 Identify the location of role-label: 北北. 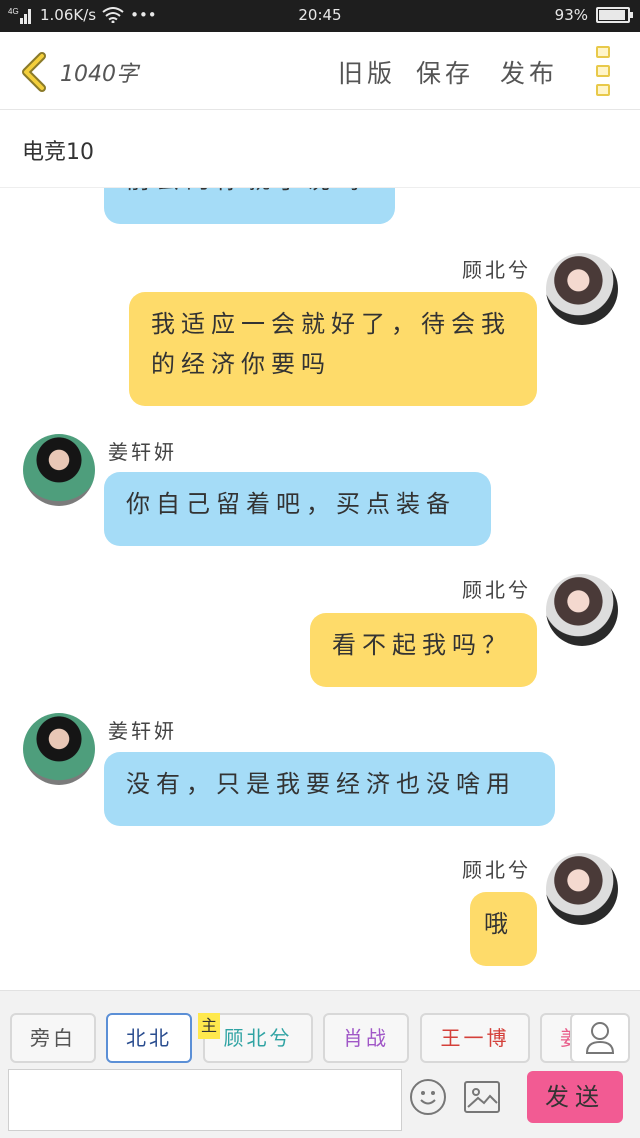
(149, 1038).